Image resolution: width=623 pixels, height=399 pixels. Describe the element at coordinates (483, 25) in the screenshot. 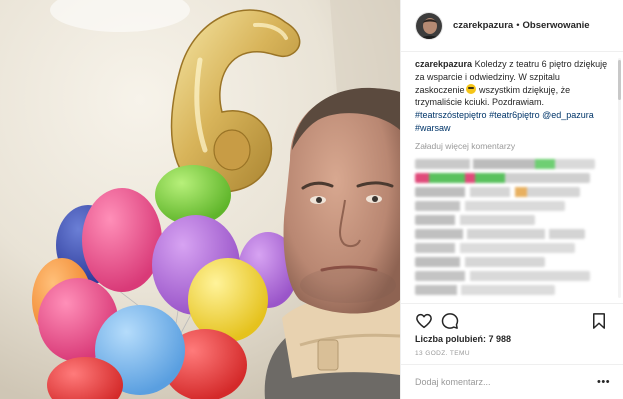

I see `header-username-link: czarekpazura` at that location.